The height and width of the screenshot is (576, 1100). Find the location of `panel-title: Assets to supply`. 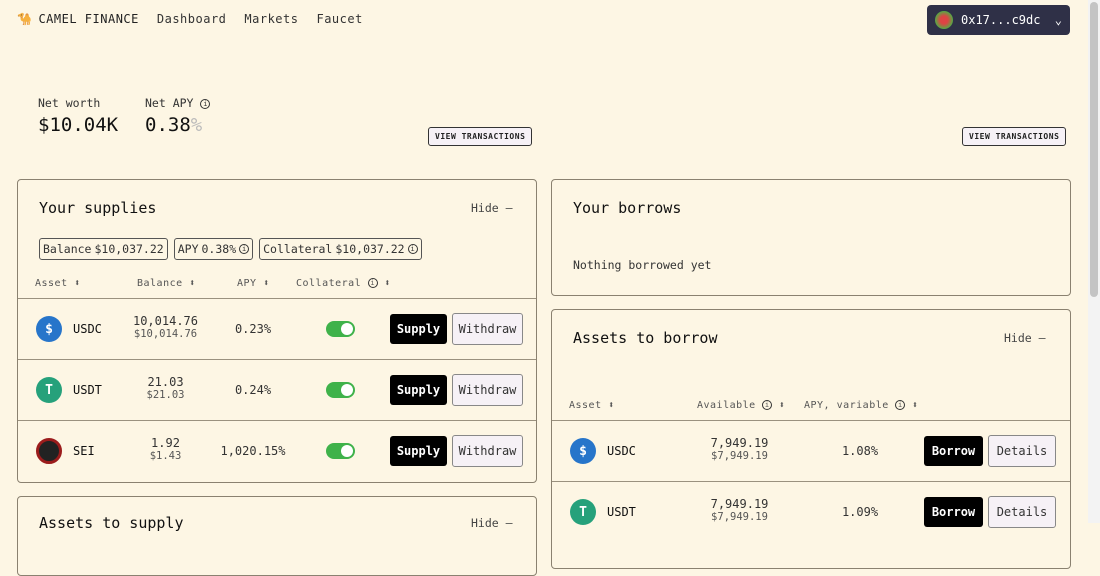

panel-title: Assets to supply is located at coordinates (111, 523).